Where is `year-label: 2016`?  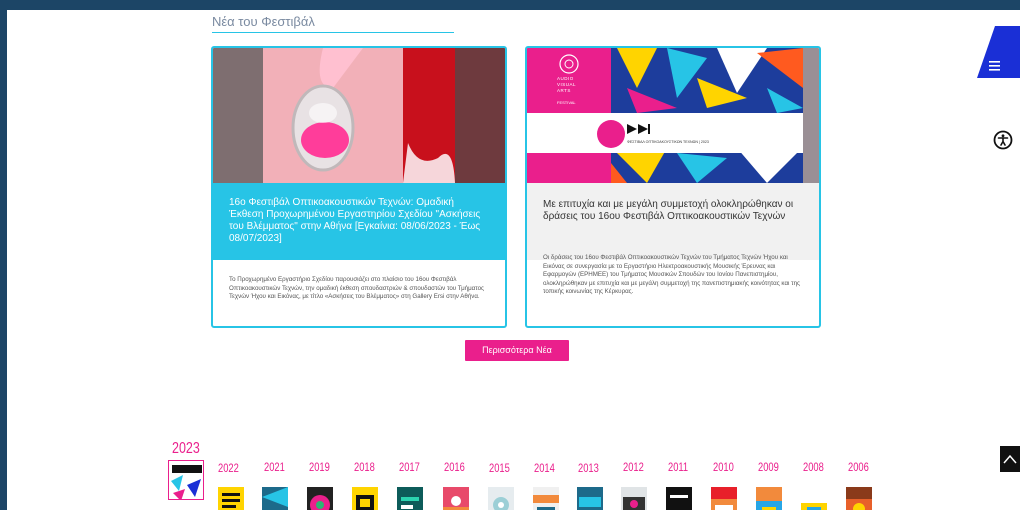
year-label: 2016 is located at coordinates (454, 467).